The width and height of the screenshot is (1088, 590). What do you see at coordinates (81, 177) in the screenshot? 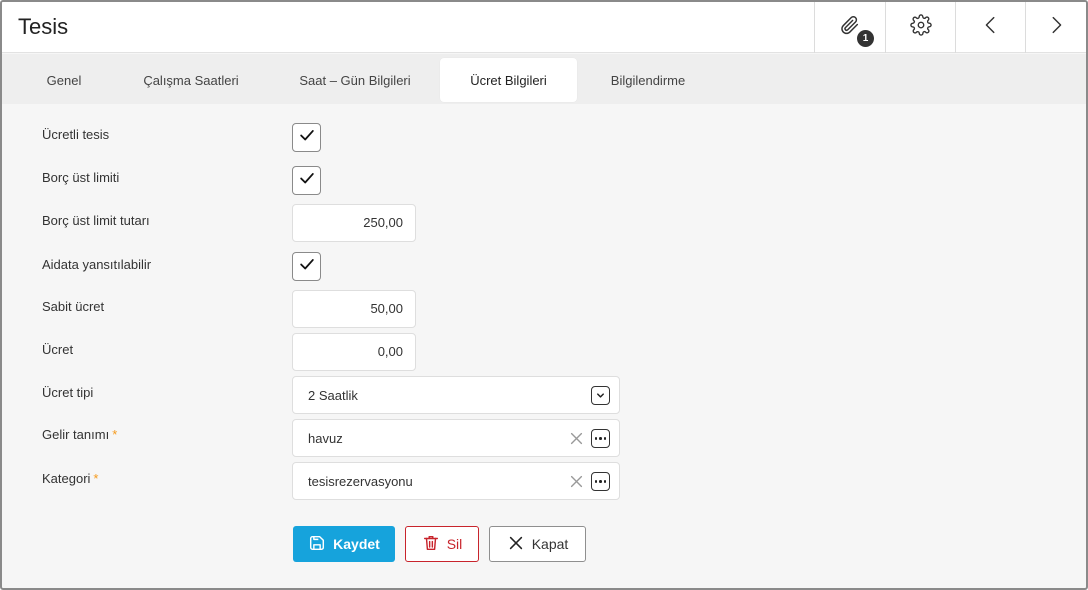
I see `debt-upper-limit-label: Borç üst limiti` at bounding box center [81, 177].